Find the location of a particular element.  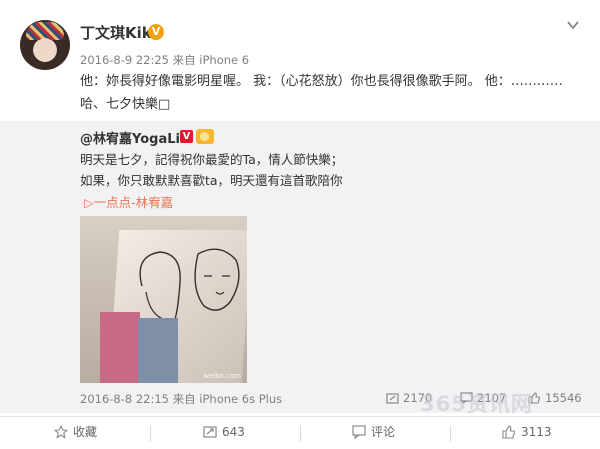

image-watermark: weibo.com is located at coordinates (222, 376).